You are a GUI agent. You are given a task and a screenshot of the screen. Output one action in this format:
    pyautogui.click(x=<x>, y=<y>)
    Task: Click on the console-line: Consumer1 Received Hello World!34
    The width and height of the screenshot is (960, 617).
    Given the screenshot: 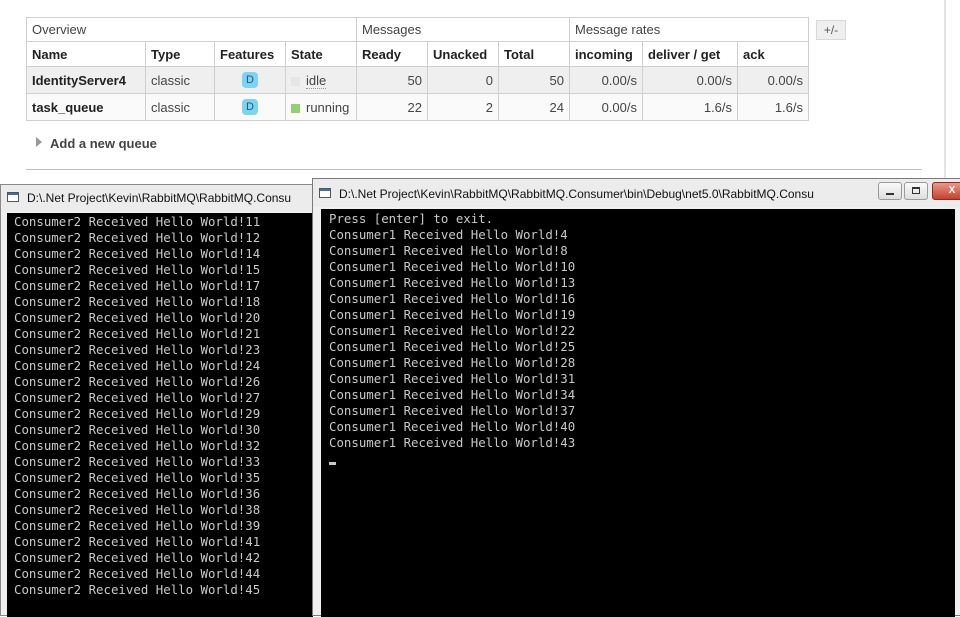 What is the action you would take?
    pyautogui.click(x=452, y=394)
    